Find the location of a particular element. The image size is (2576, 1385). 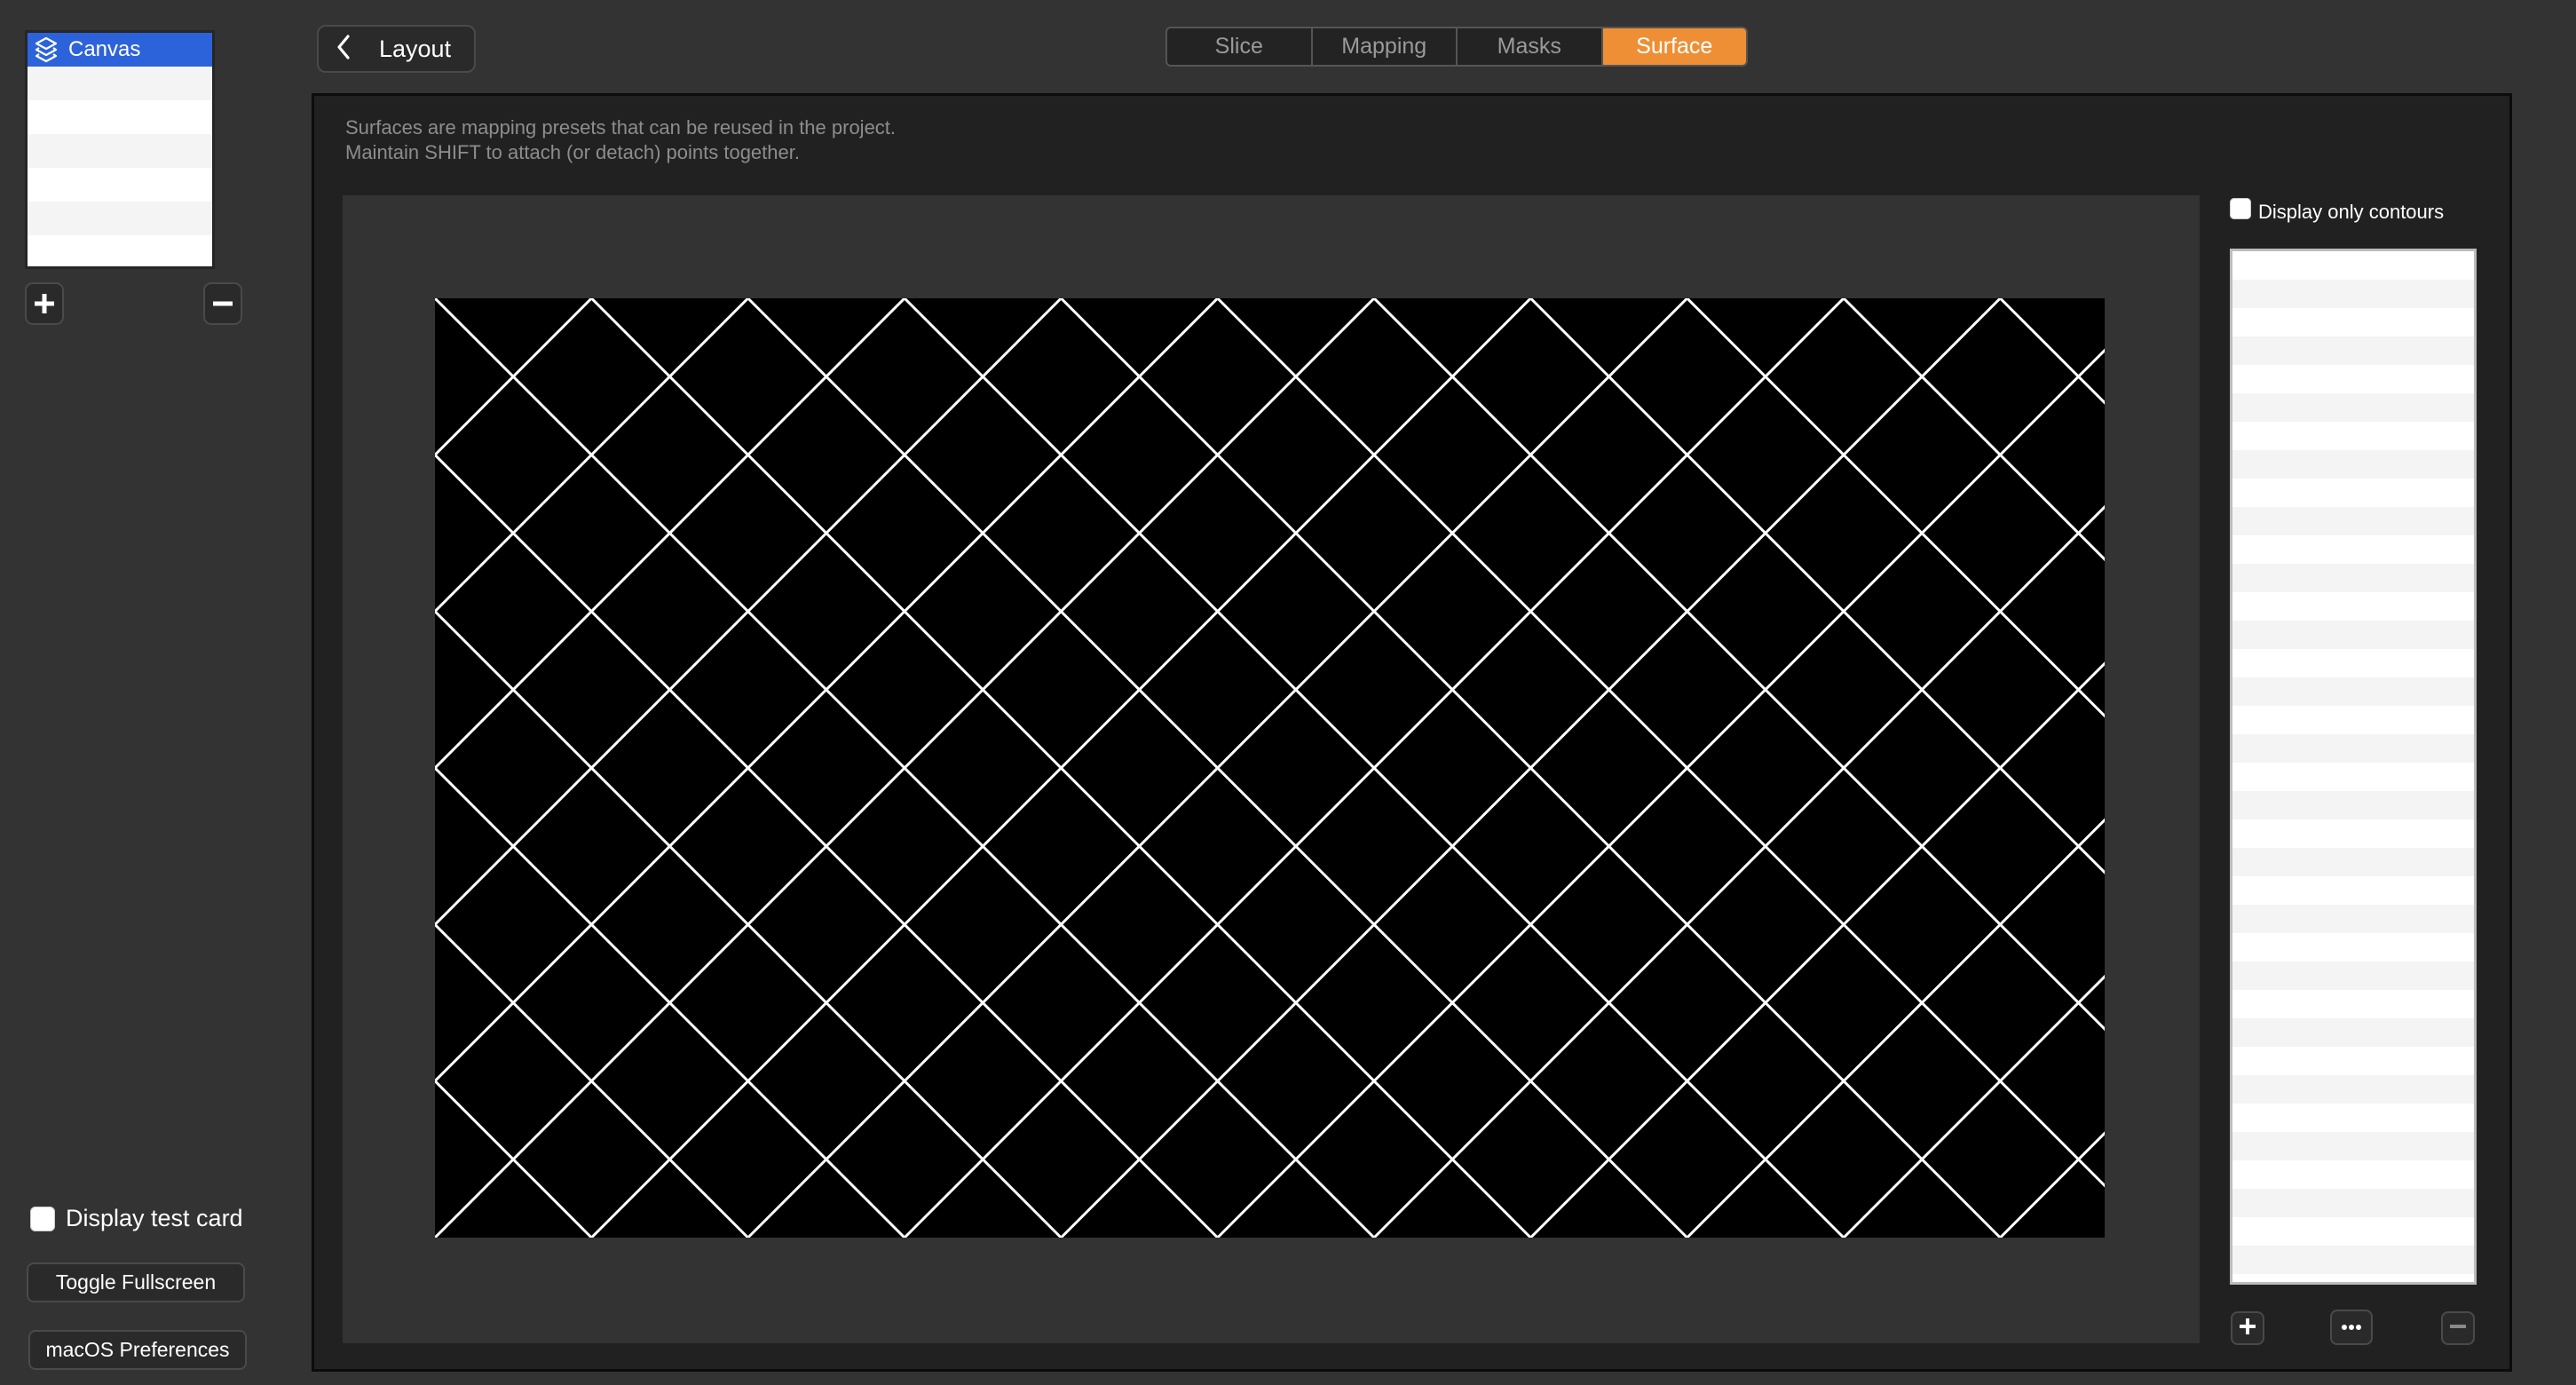

display-only-contours-label: Display only contours is located at coordinates (2351, 212).